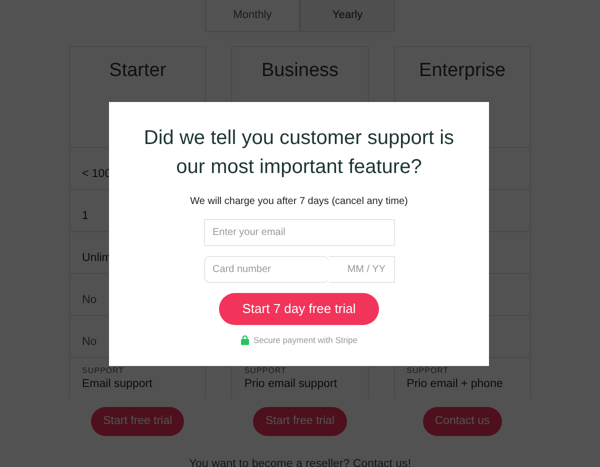  What do you see at coordinates (299, 232) in the screenshot?
I see `email-field: Enter your email` at bounding box center [299, 232].